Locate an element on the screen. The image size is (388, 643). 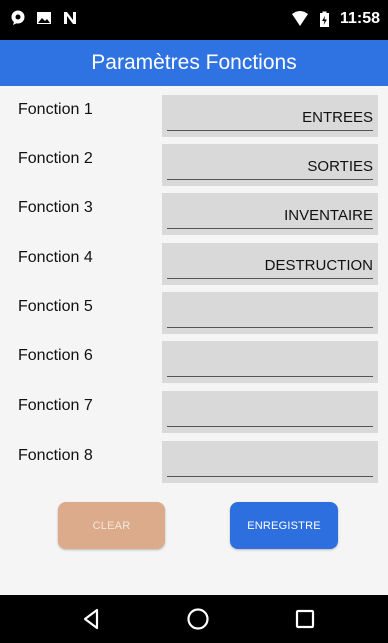
function-3-input: INVENTAIRE is located at coordinates (270, 214).